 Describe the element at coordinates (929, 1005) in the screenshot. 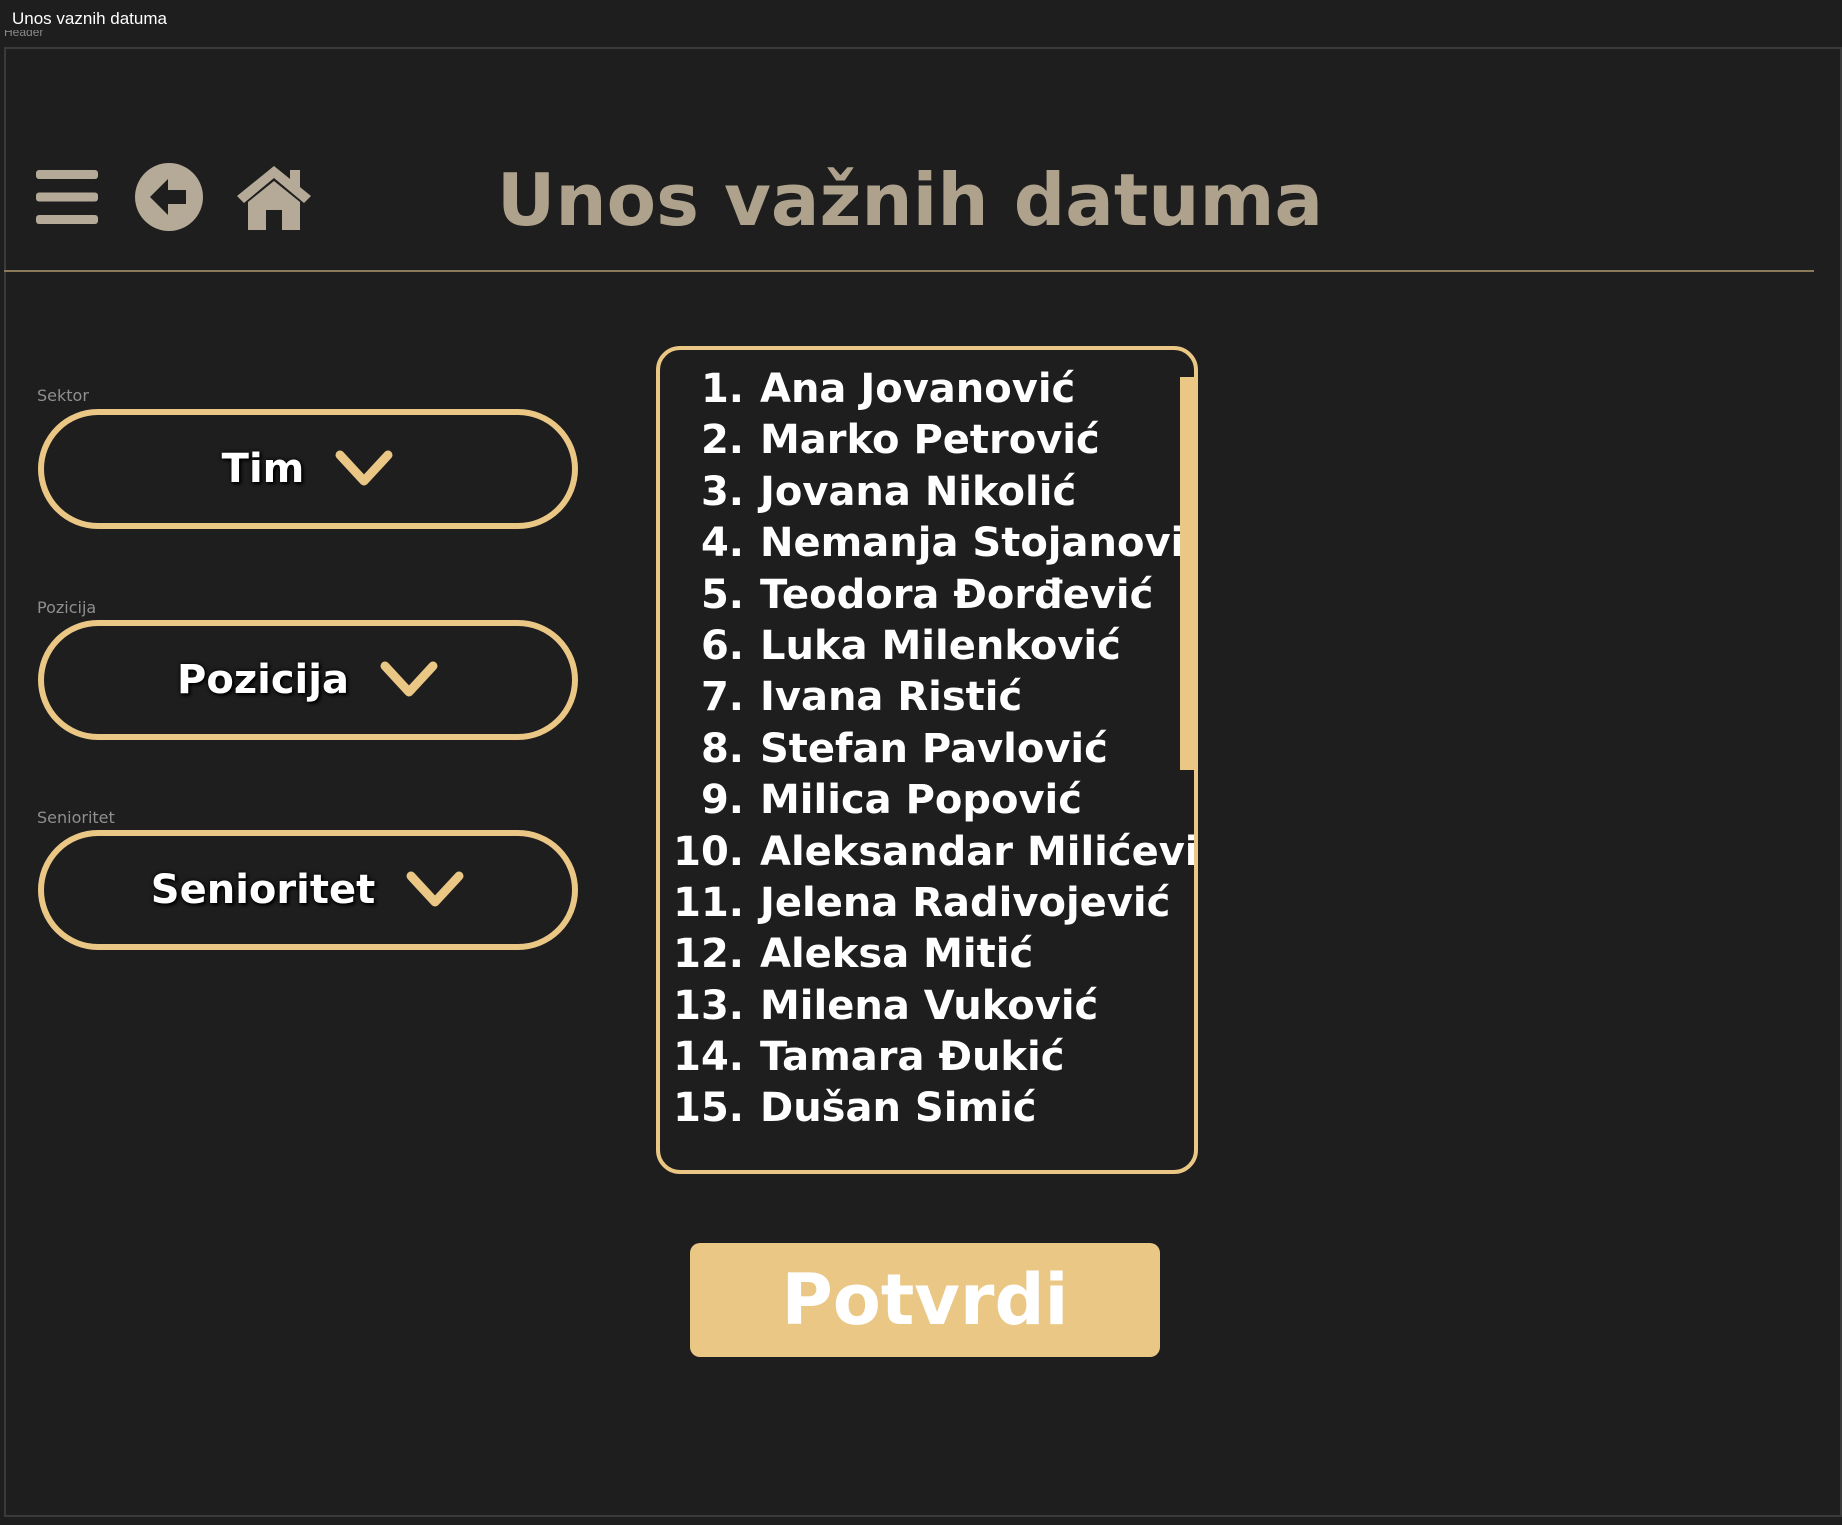

I see `list-item-name: Milena Vuković` at that location.